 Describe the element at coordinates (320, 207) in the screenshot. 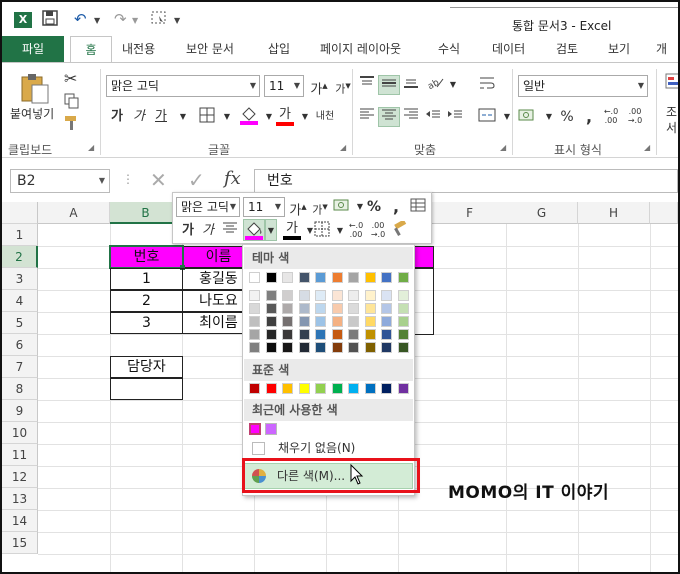

I see `mini-shrink-font-icon: 가▼` at that location.